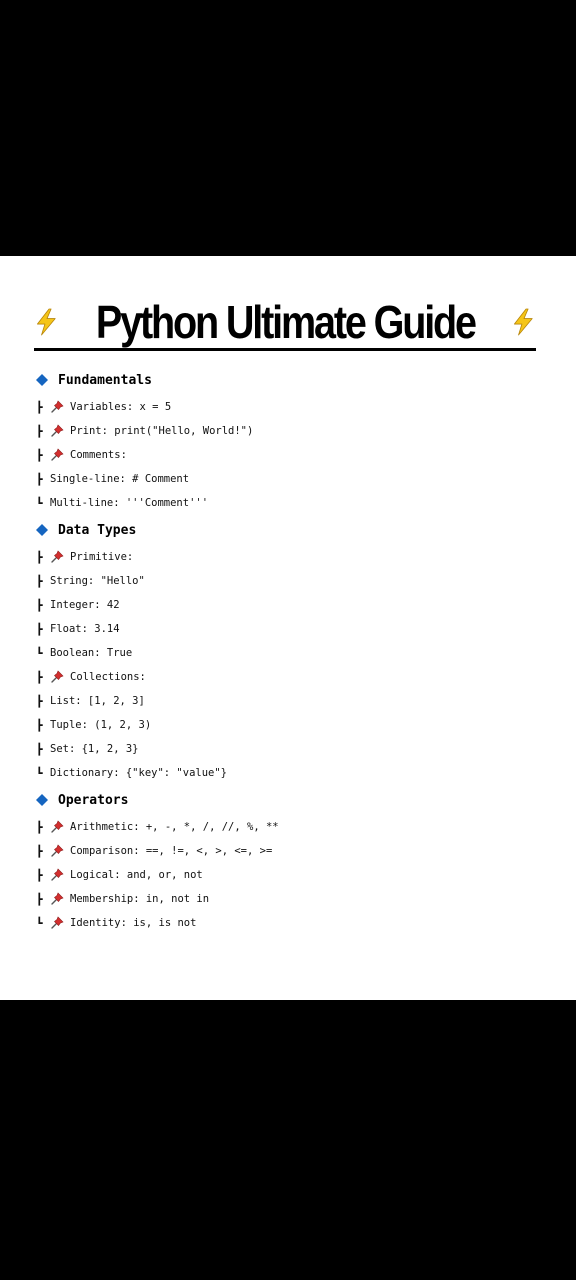 The width and height of the screenshot is (576, 1280). I want to click on outline-item: ┣ Logical: and, or, not, so click(119, 875).